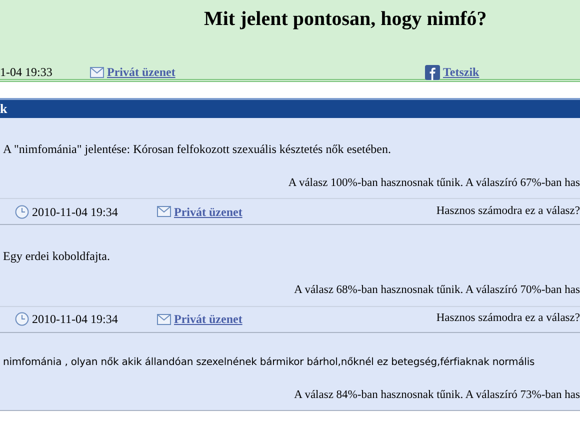 This screenshot has width=580, height=421. I want to click on answer-text: A "nimfománia" jelentése: Kórosan felfokozott szexuális késztetés nők esetében., so click(197, 149).